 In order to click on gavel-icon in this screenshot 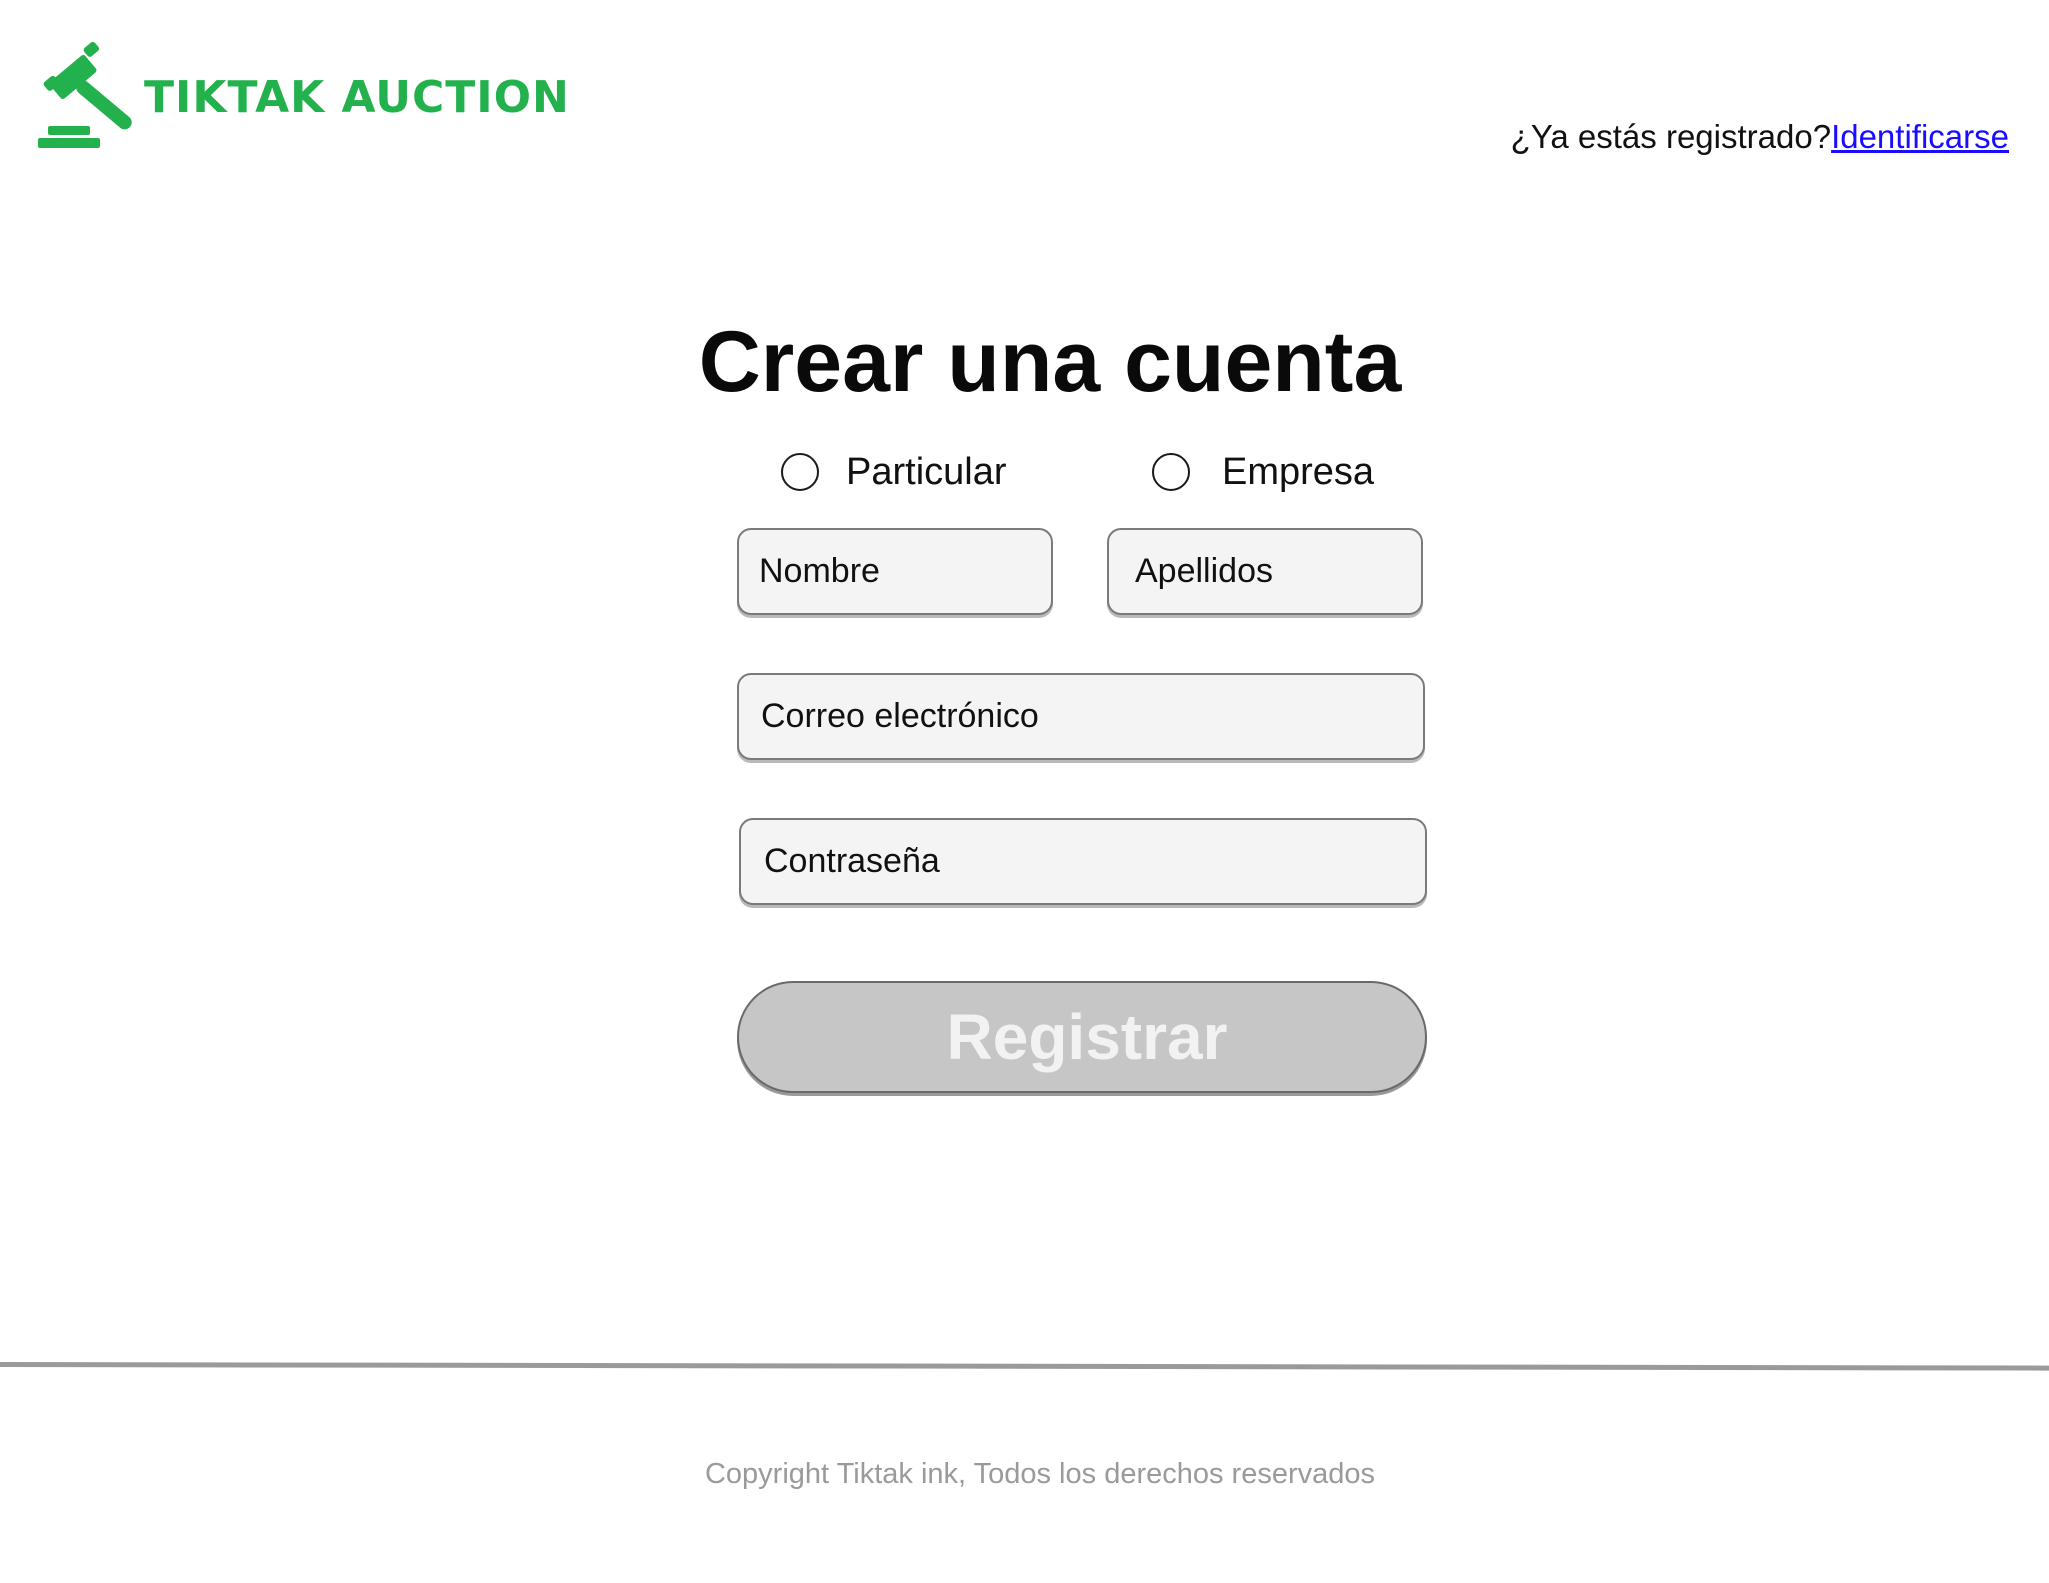, I will do `click(85, 94)`.